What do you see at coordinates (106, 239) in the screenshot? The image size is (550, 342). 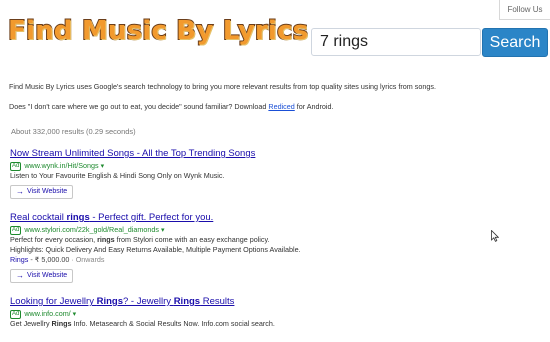 I see `desc-keyword: rings` at bounding box center [106, 239].